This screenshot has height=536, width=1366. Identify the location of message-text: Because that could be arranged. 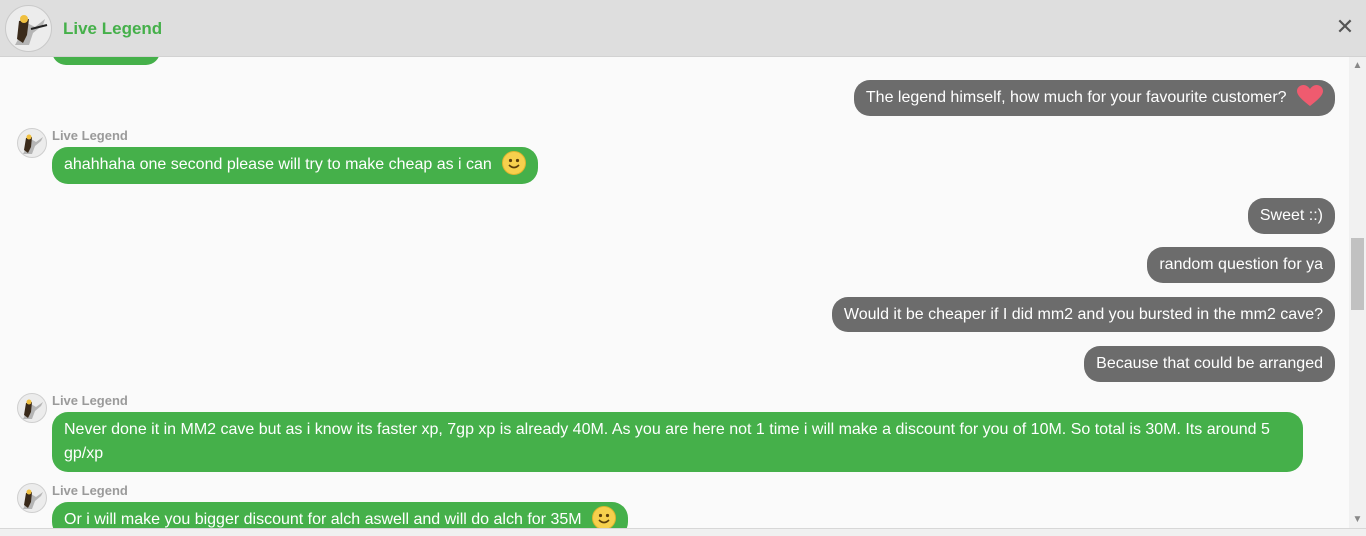
(1209, 363).